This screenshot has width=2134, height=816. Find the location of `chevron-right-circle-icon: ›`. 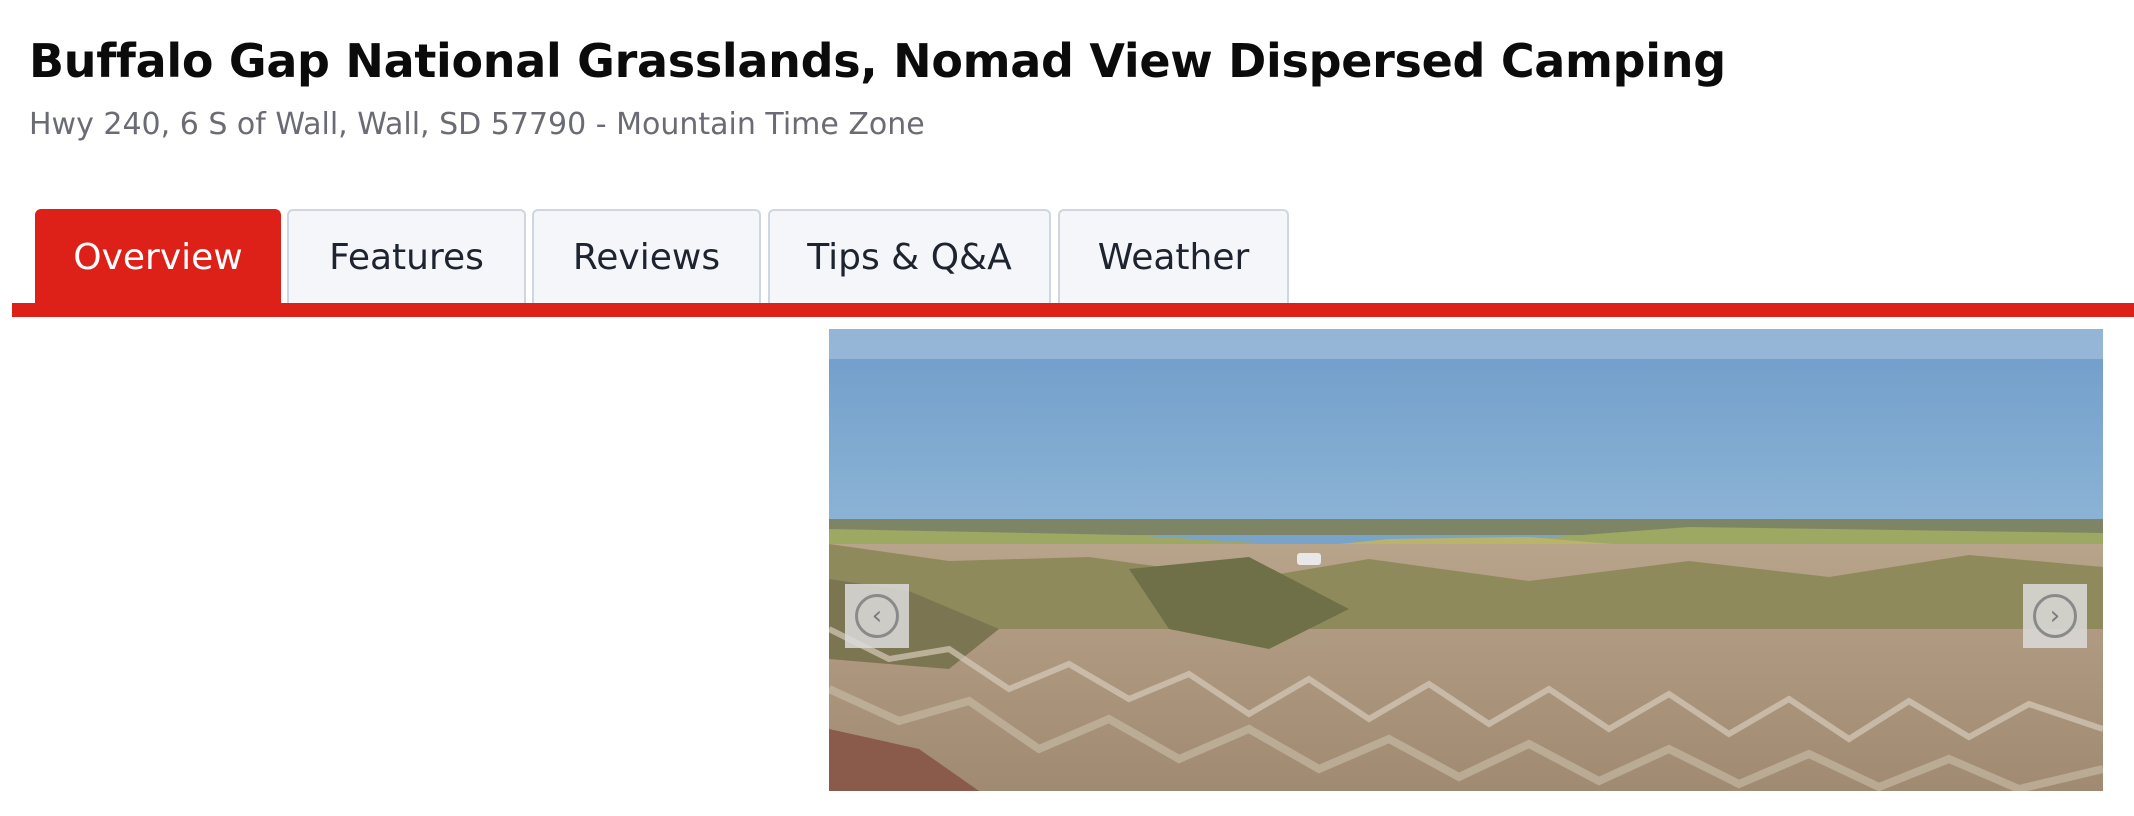

chevron-right-circle-icon: › is located at coordinates (2055, 616).